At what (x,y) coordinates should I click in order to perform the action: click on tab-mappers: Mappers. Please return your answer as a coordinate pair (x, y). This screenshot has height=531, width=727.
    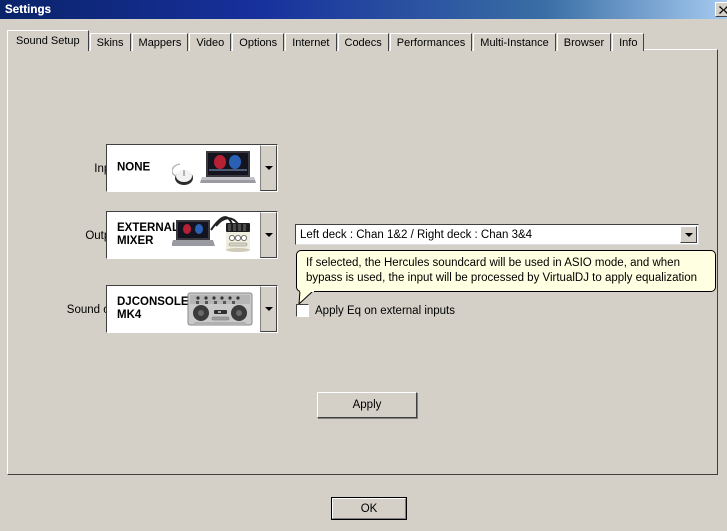
    Looking at the image, I should click on (160, 42).